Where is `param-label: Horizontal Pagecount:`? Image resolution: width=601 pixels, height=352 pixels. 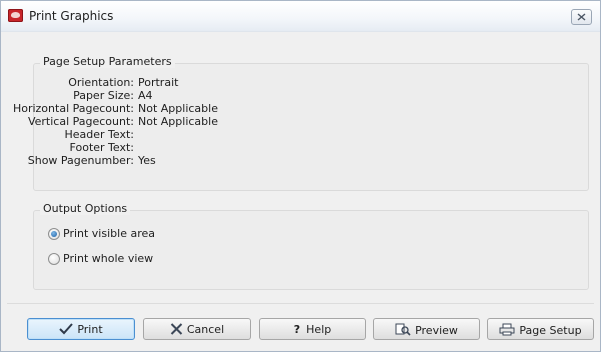
param-label: Horizontal Pagecount: is located at coordinates (73, 108).